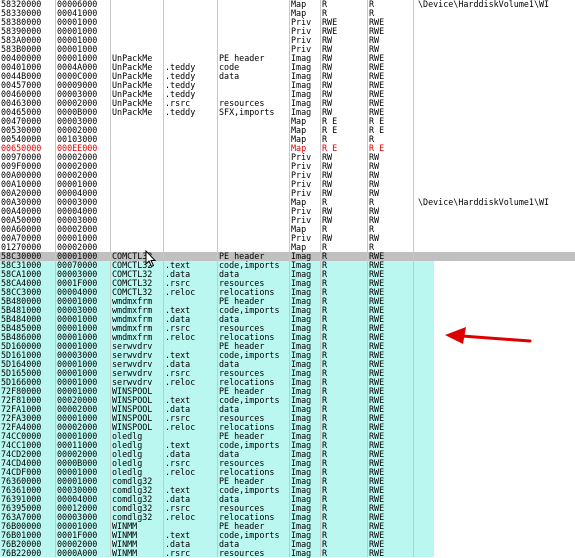 Image resolution: width=575 pixels, height=558 pixels. I want to click on address-cell: 00A00000, so click(21, 175).